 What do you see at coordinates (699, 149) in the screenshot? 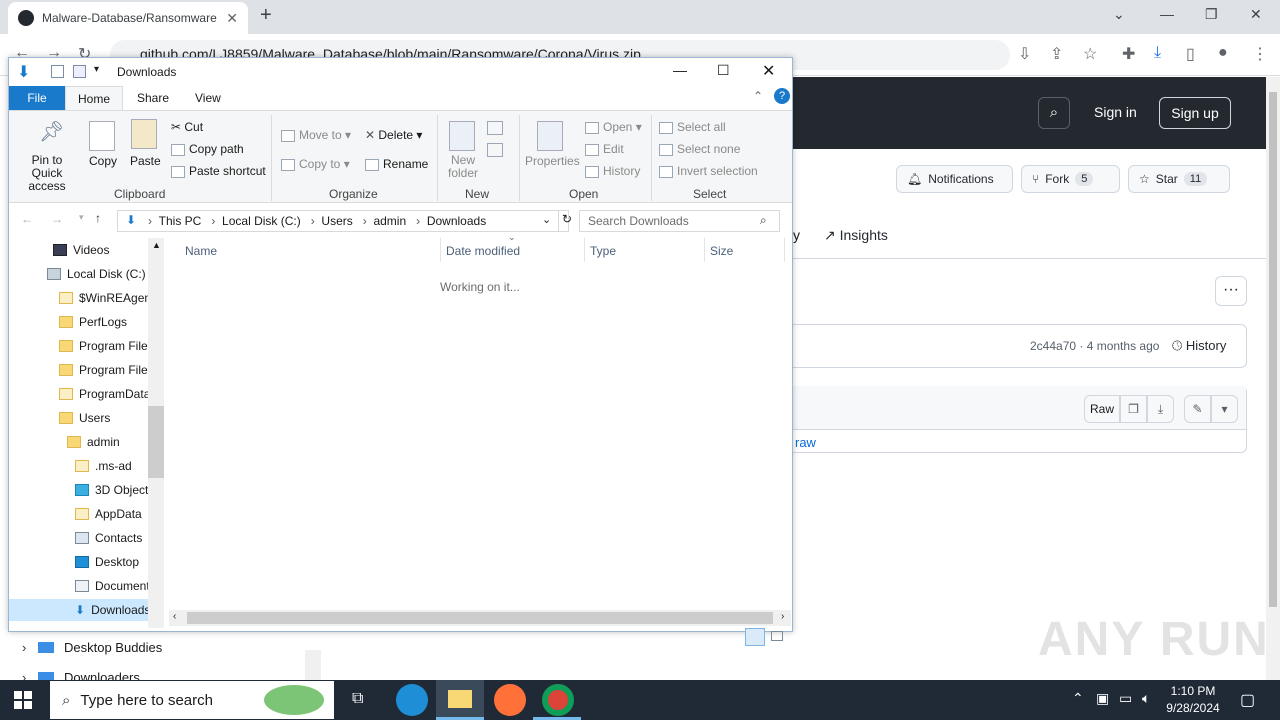
I see `select-none-button: Select none` at bounding box center [699, 149].